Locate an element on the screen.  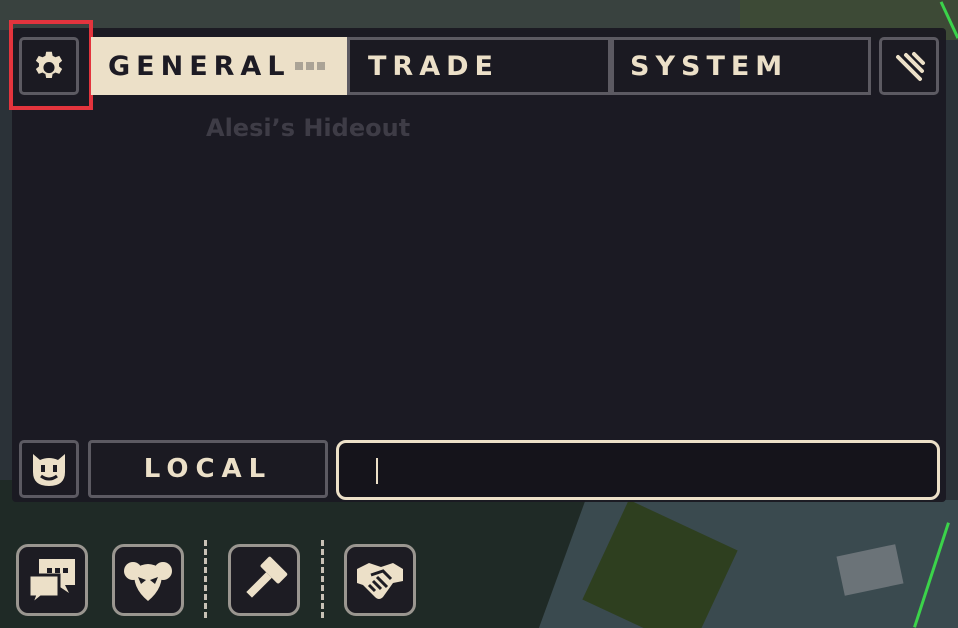
selection-highlight is located at coordinates (51, 65).